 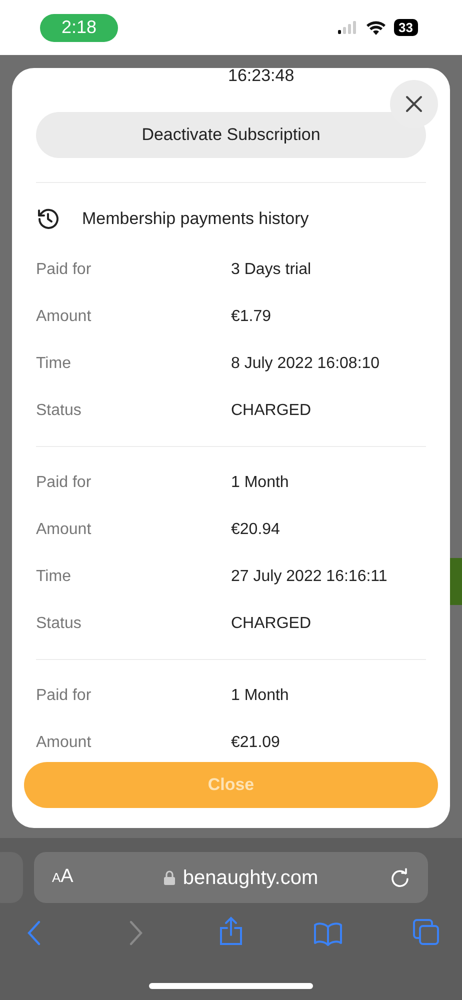 What do you see at coordinates (400, 878) in the screenshot?
I see `reload-icon` at bounding box center [400, 878].